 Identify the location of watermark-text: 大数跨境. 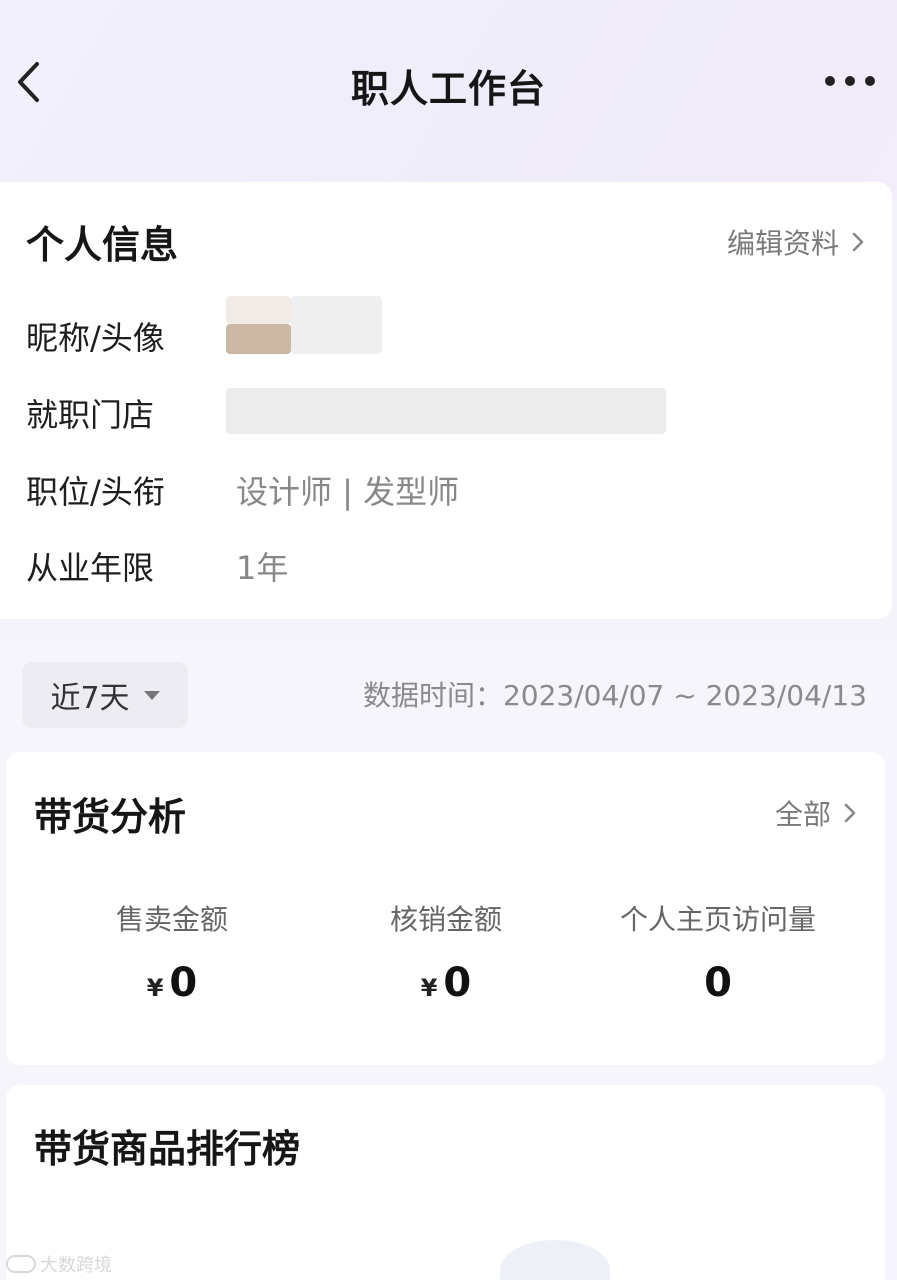
(76, 1265).